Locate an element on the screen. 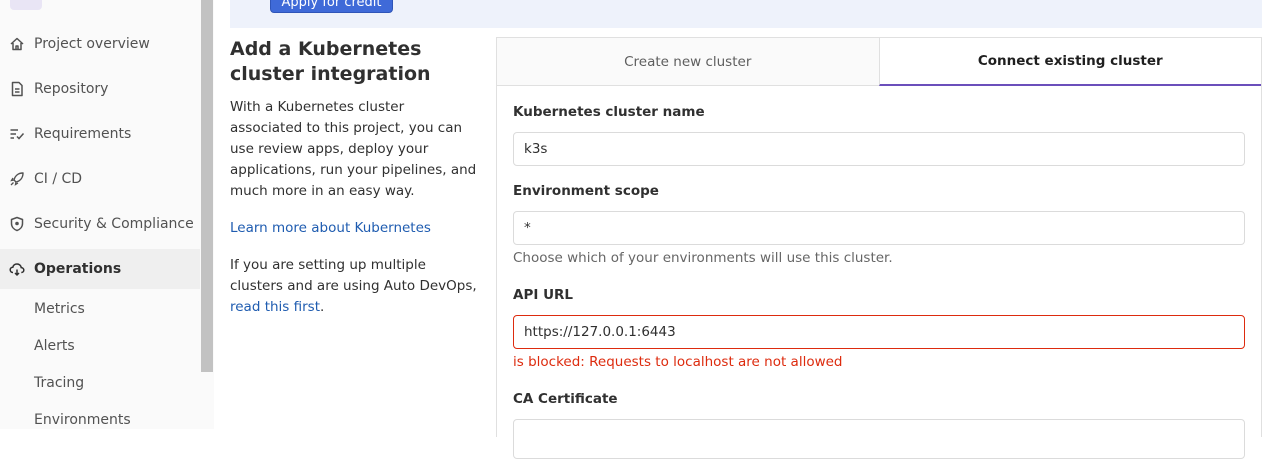 This screenshot has width=1265, height=459. ca-certificate-label: CA Certificate is located at coordinates (565, 399).